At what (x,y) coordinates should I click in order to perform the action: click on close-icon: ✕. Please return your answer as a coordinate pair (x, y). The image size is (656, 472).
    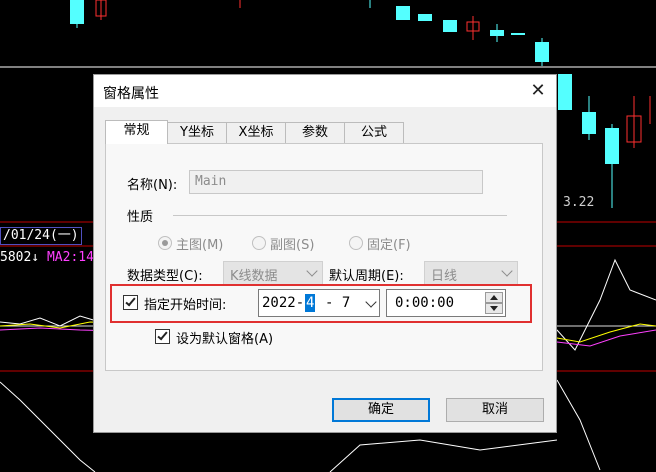
    Looking at the image, I should click on (538, 91).